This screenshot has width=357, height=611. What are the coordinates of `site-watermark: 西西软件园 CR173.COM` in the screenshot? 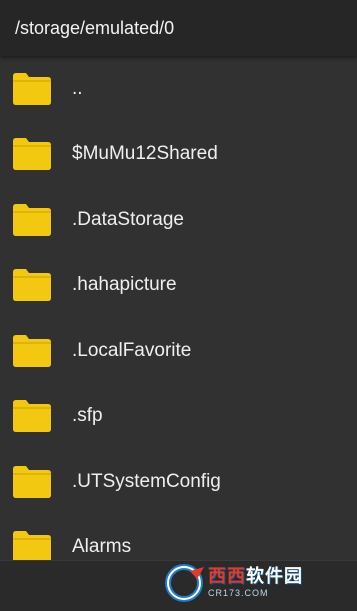 It's located at (251, 583).